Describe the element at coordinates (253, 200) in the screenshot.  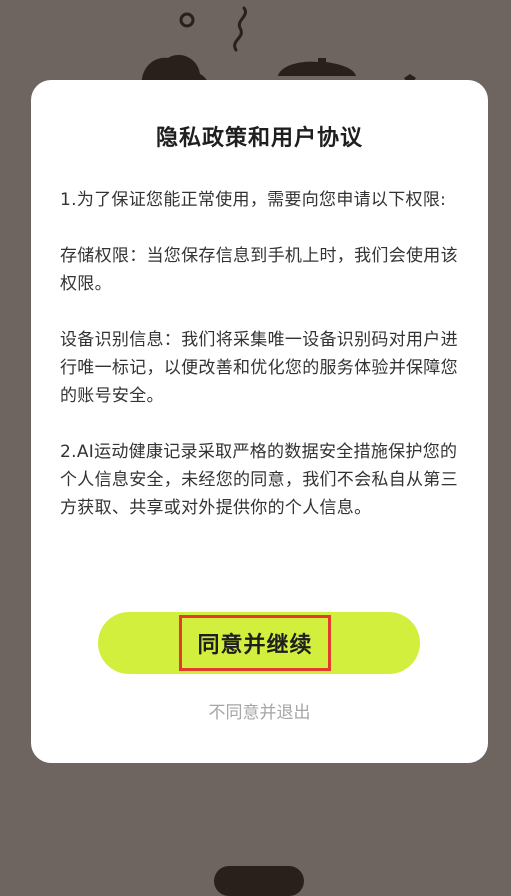
I see `paragraph-permissions-intro: 1.为了保证您能正常使用，需要向您申请以下权限:` at that location.